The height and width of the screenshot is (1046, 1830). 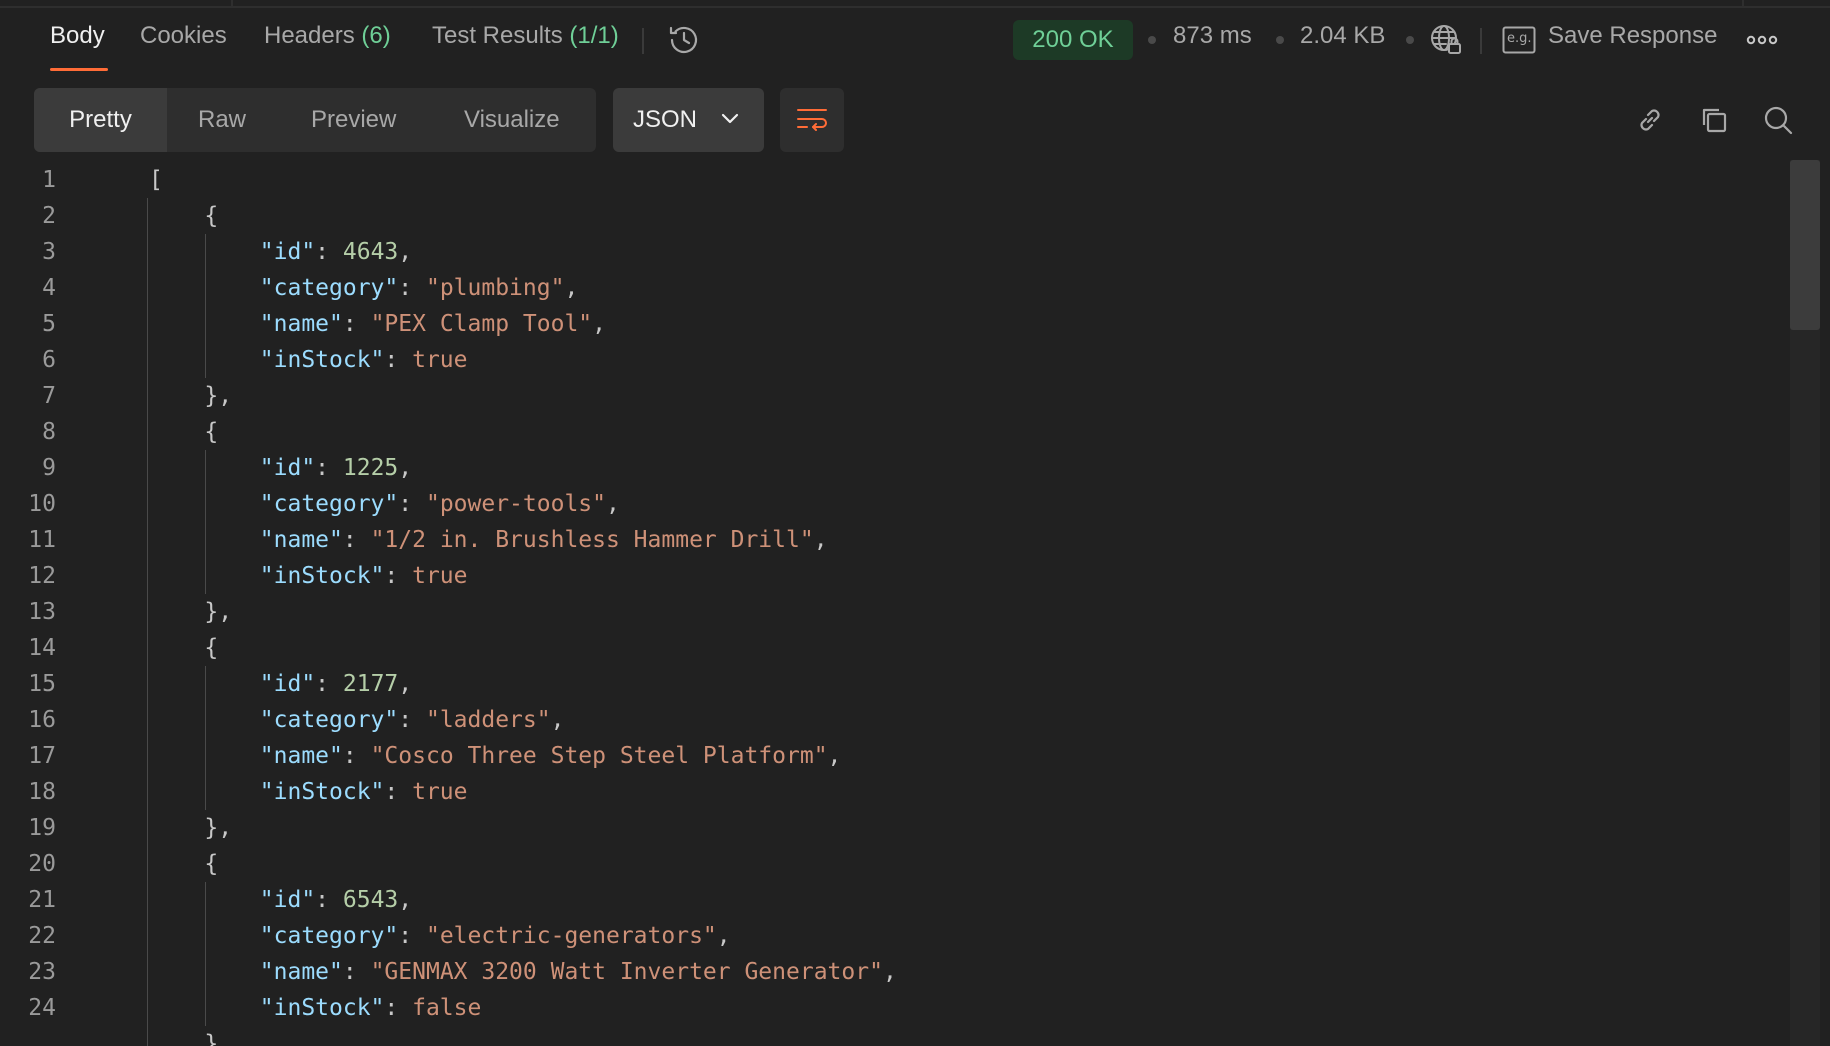 I want to click on code-token: 6543, so click(x=370, y=900).